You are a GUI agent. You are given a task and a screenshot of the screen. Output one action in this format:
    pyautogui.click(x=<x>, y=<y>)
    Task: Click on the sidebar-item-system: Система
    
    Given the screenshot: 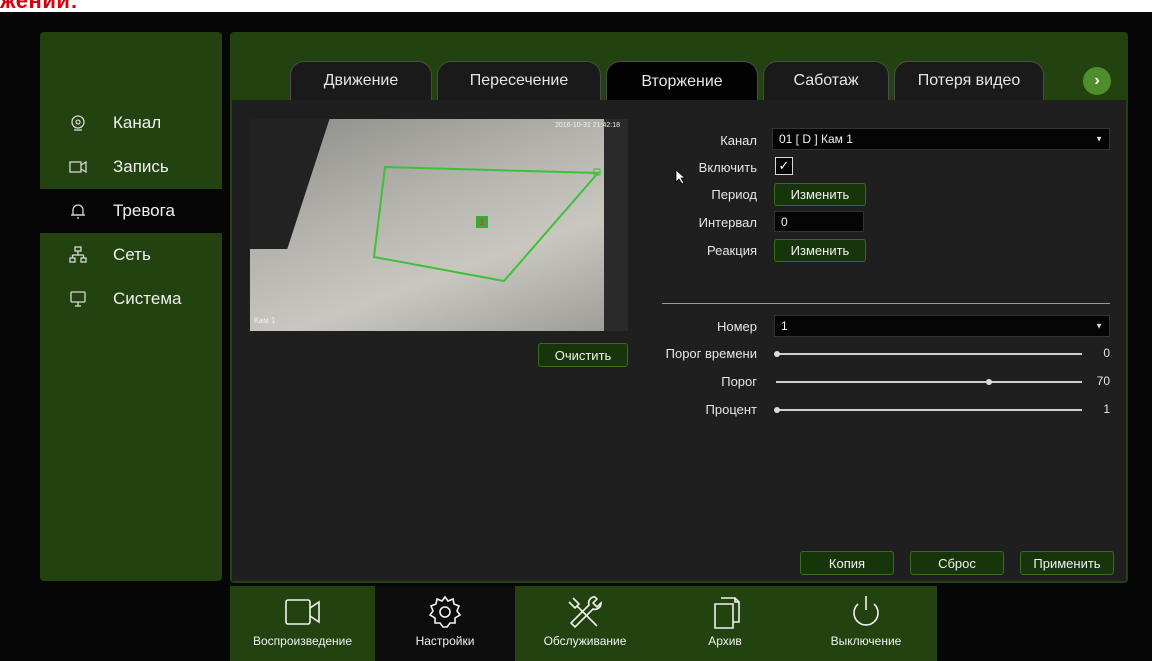 What is the action you would take?
    pyautogui.click(x=131, y=299)
    